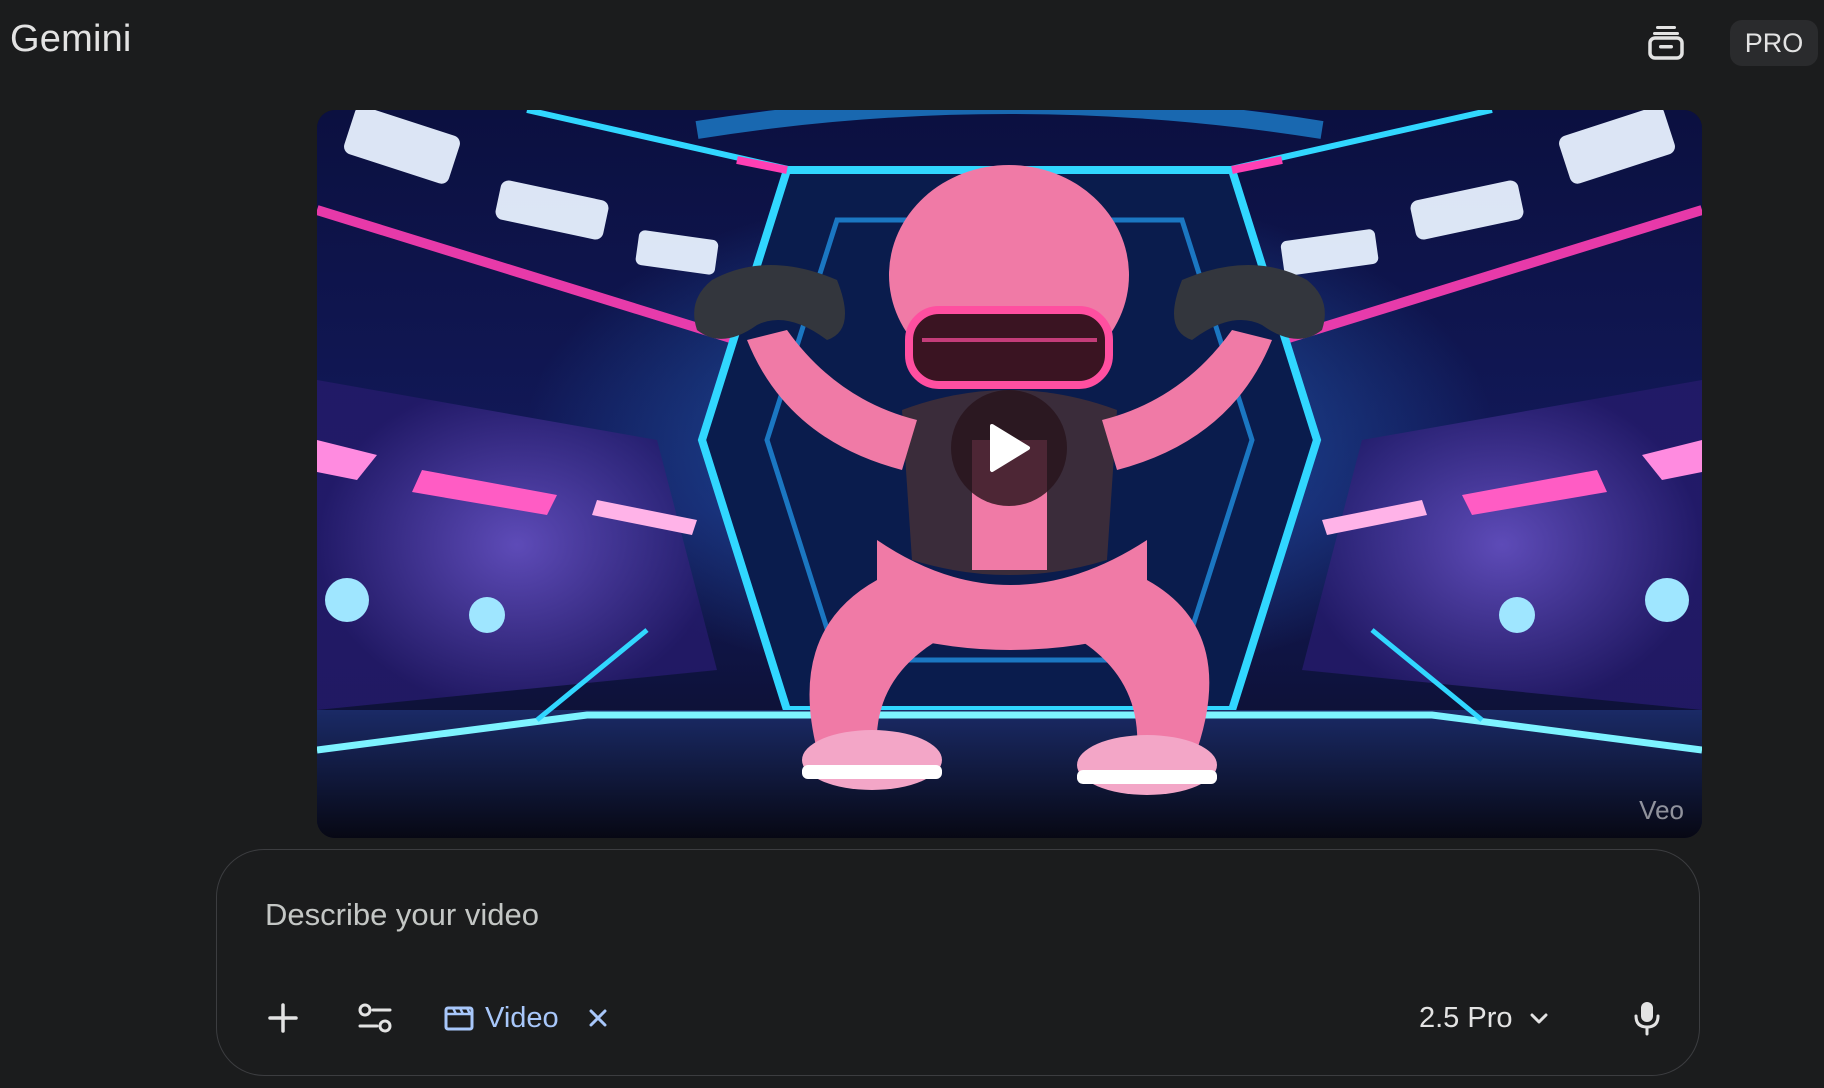  I want to click on clapperboard-icon, so click(459, 1018).